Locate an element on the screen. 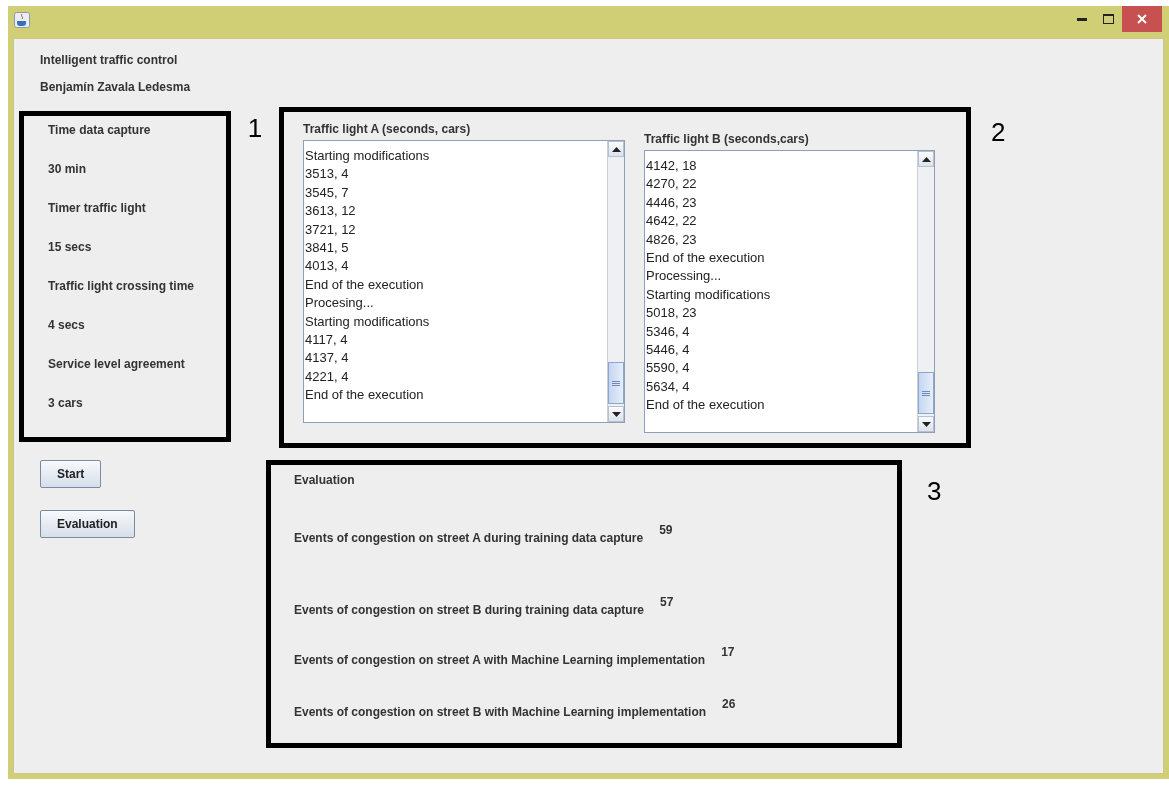  annotation-number: 3 is located at coordinates (934, 491).